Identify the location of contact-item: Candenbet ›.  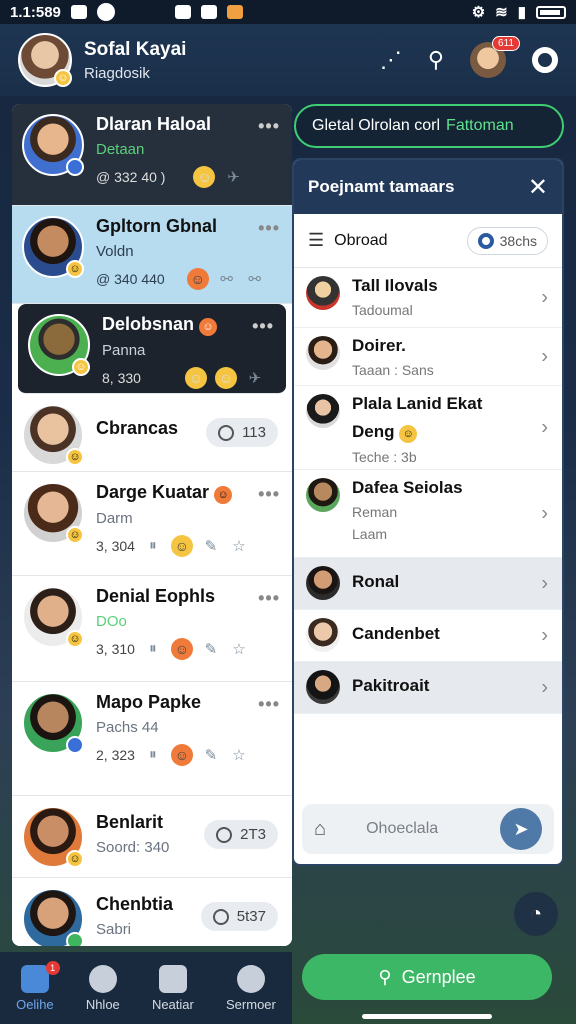
(428, 636).